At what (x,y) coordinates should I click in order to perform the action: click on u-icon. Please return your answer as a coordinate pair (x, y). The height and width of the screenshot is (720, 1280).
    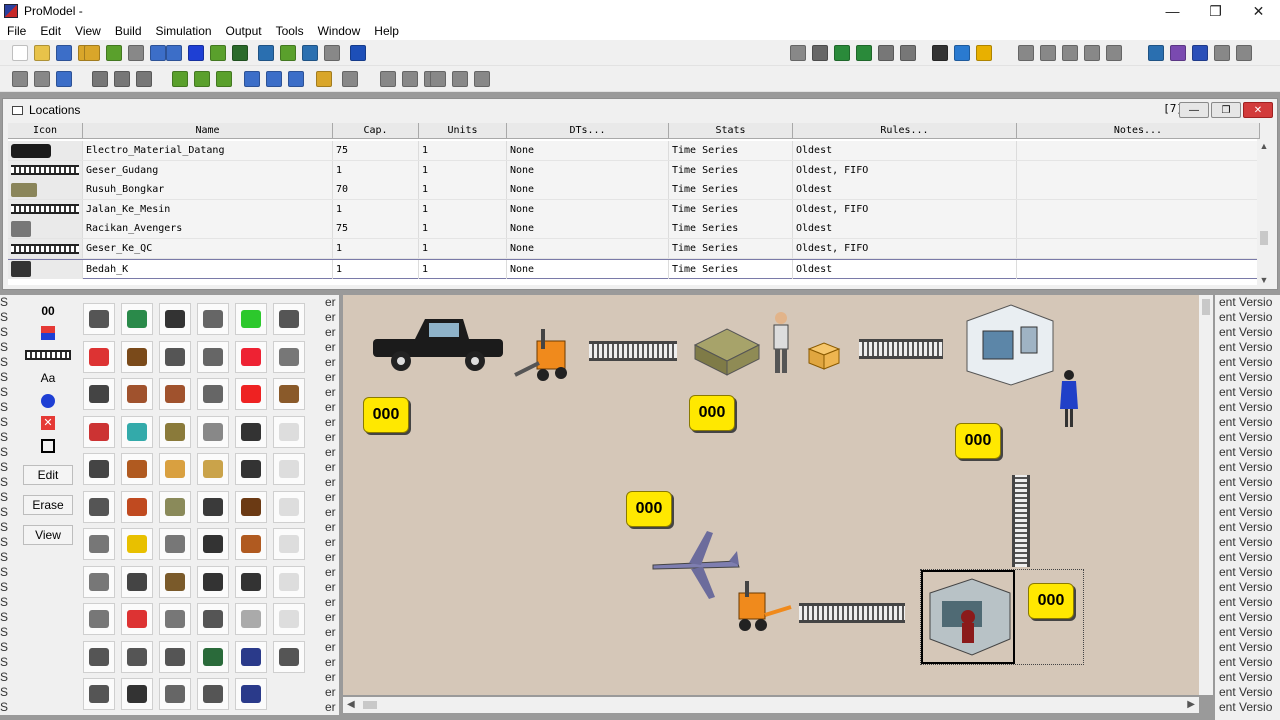
    Looking at the image, I should click on (296, 79).